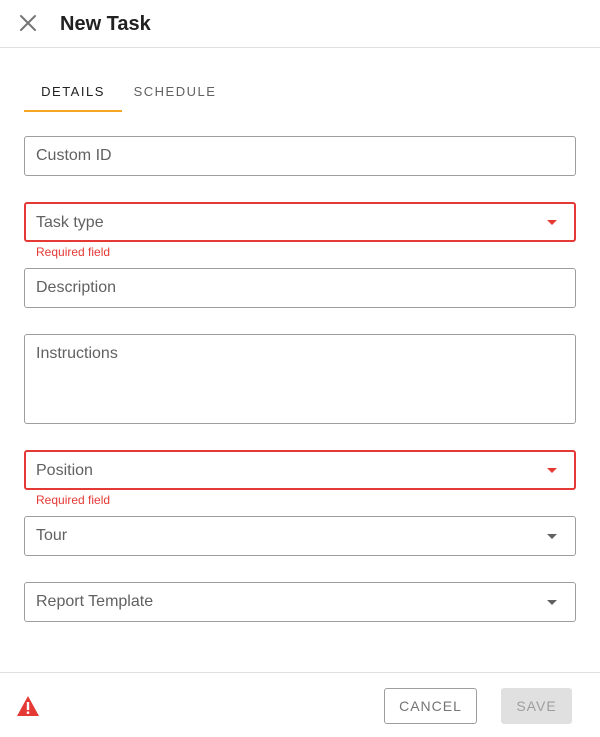  What do you see at coordinates (70, 222) in the screenshot?
I see `task-type-placeholder: Task type` at bounding box center [70, 222].